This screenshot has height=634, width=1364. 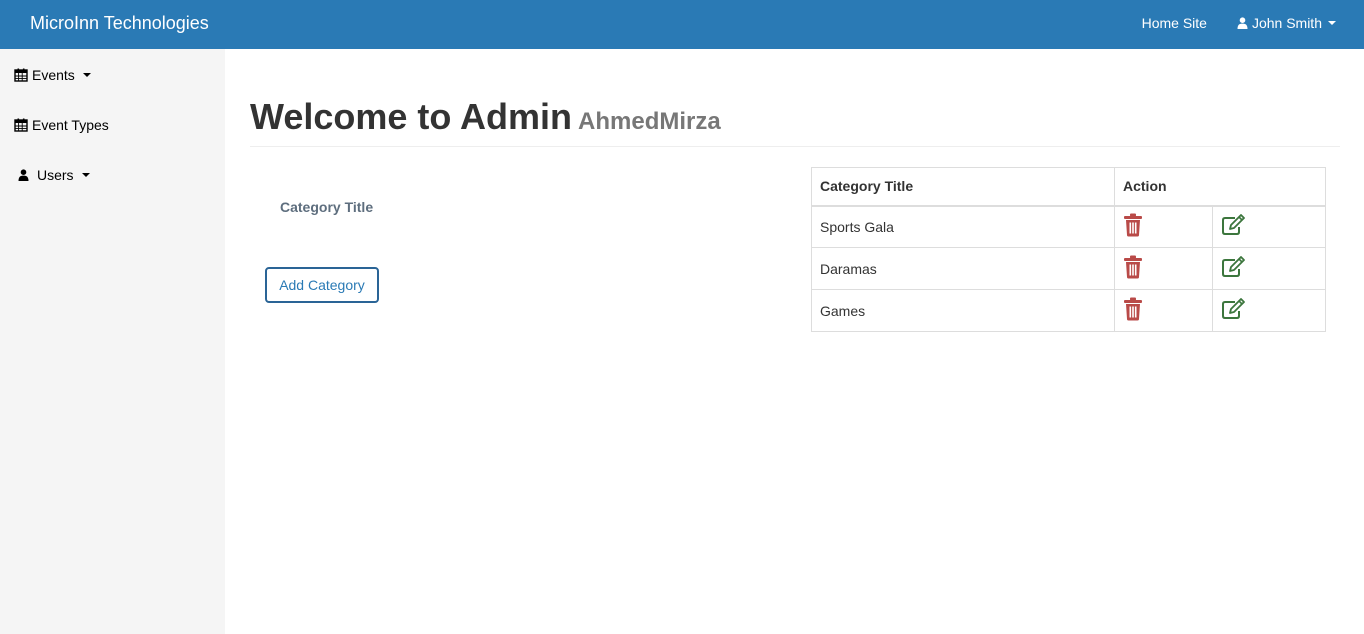 What do you see at coordinates (963, 268) in the screenshot?
I see `category-title-cell: Daramas` at bounding box center [963, 268].